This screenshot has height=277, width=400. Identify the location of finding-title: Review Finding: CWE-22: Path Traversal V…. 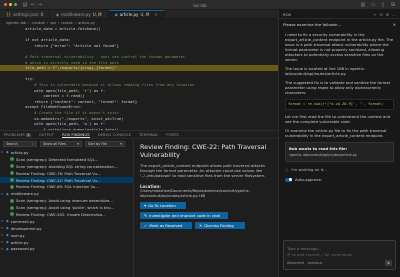
(203, 151).